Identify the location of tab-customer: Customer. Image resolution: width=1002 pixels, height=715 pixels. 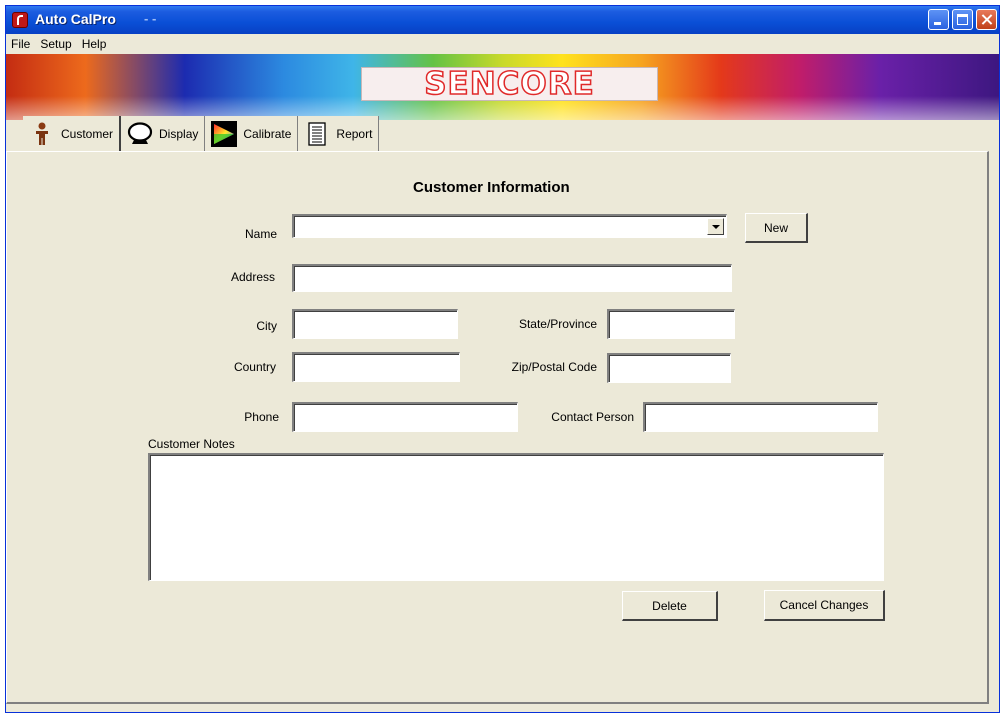
(72, 134).